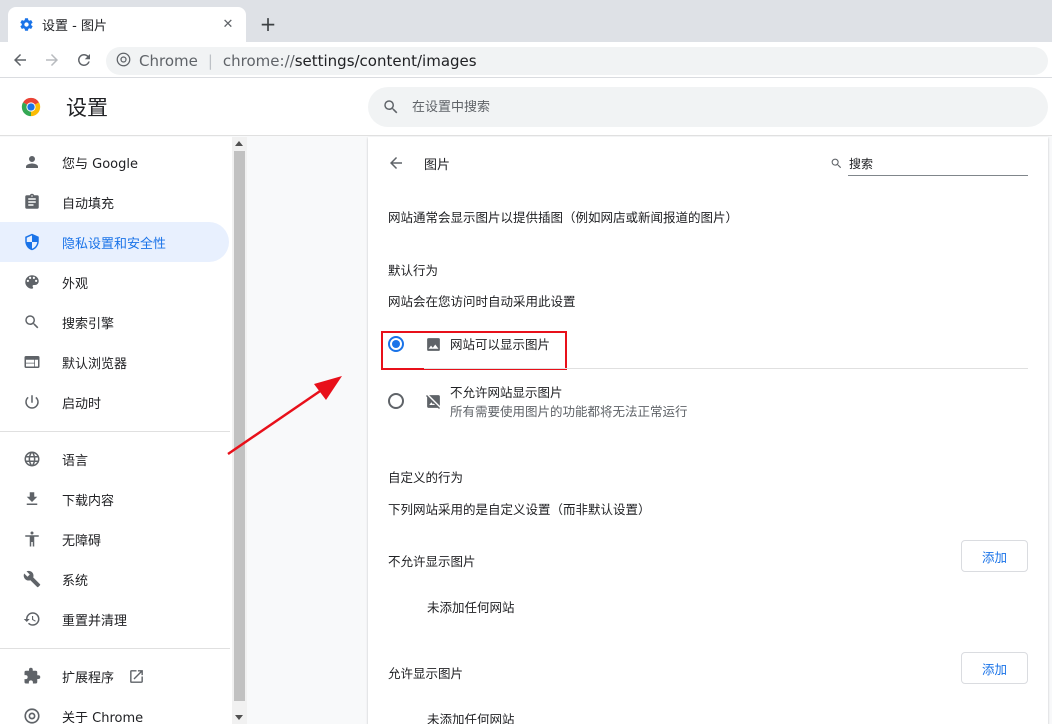 This screenshot has height=724, width=1052. What do you see at coordinates (712, 107) in the screenshot?
I see `settings-search-input` at bounding box center [712, 107].